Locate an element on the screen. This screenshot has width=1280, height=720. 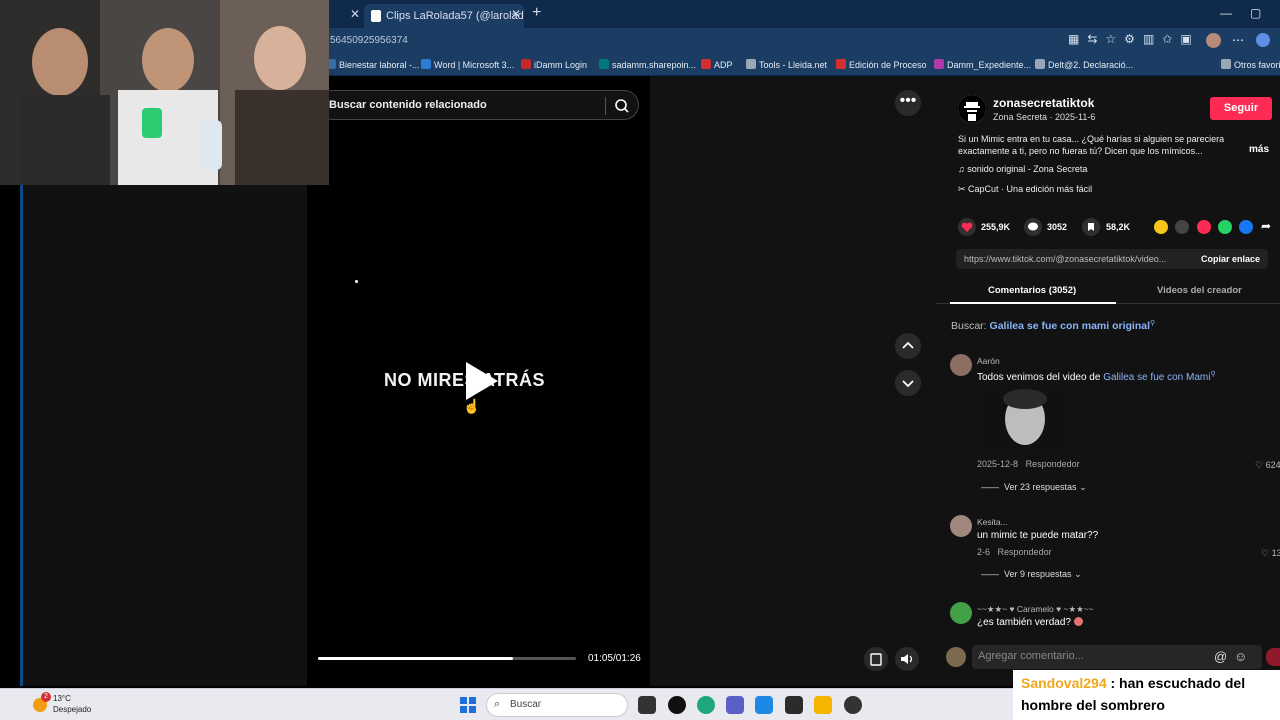
maximize-icon: ▢ is located at coordinates (1255, 13).